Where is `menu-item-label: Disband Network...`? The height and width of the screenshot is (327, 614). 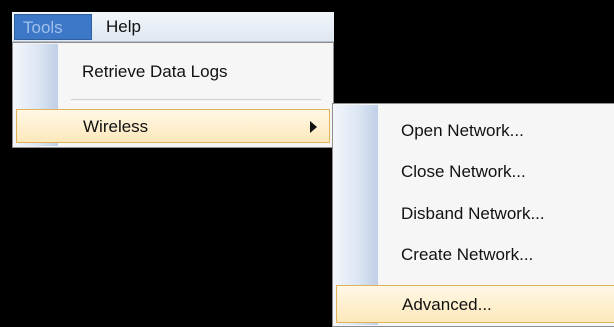 menu-item-label: Disband Network... is located at coordinates (473, 213).